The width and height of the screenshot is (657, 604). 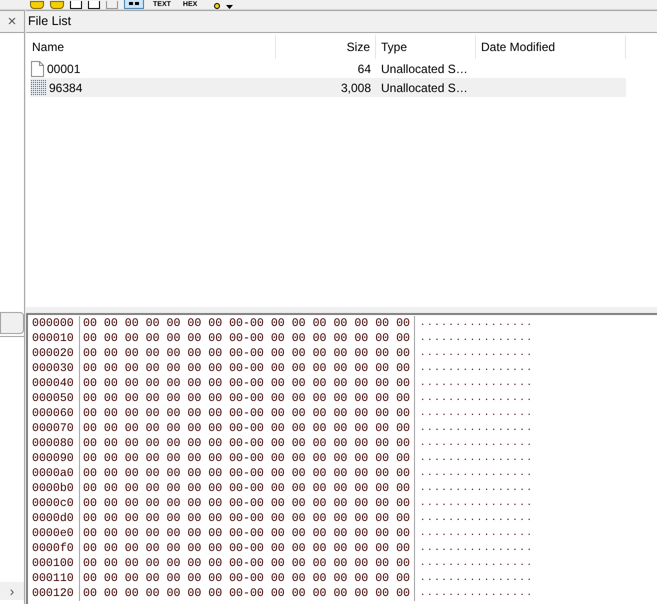 What do you see at coordinates (63, 69) in the screenshot?
I see `file-name: 00001` at bounding box center [63, 69].